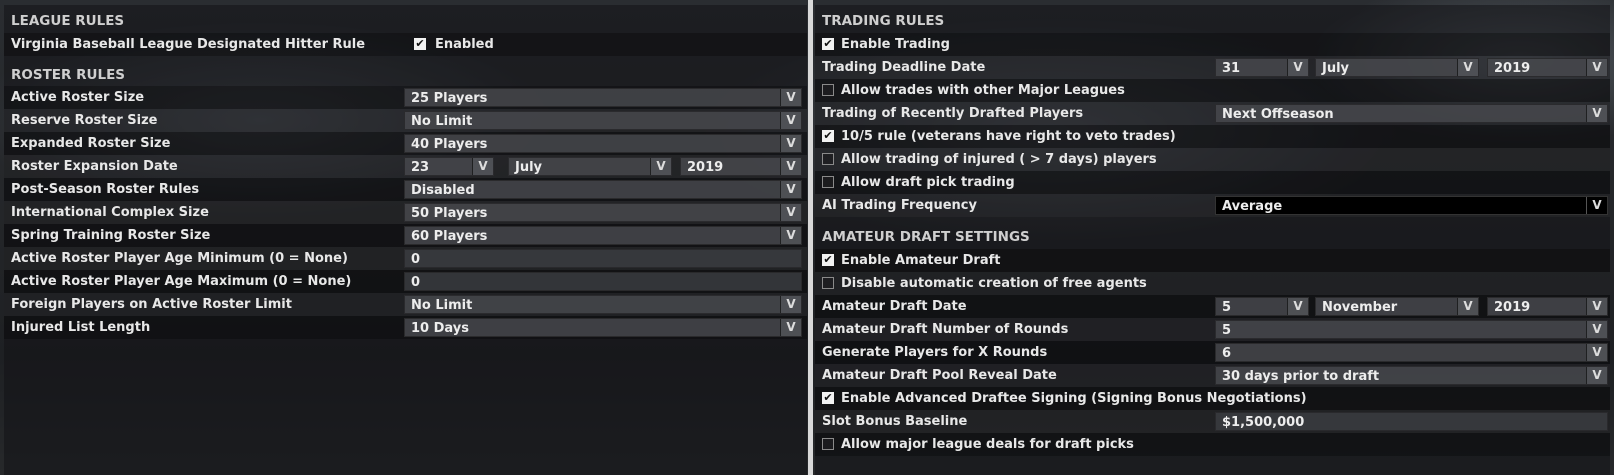 This screenshot has height=475, width=1614. I want to click on gen-players-select: 6 V, so click(1411, 352).